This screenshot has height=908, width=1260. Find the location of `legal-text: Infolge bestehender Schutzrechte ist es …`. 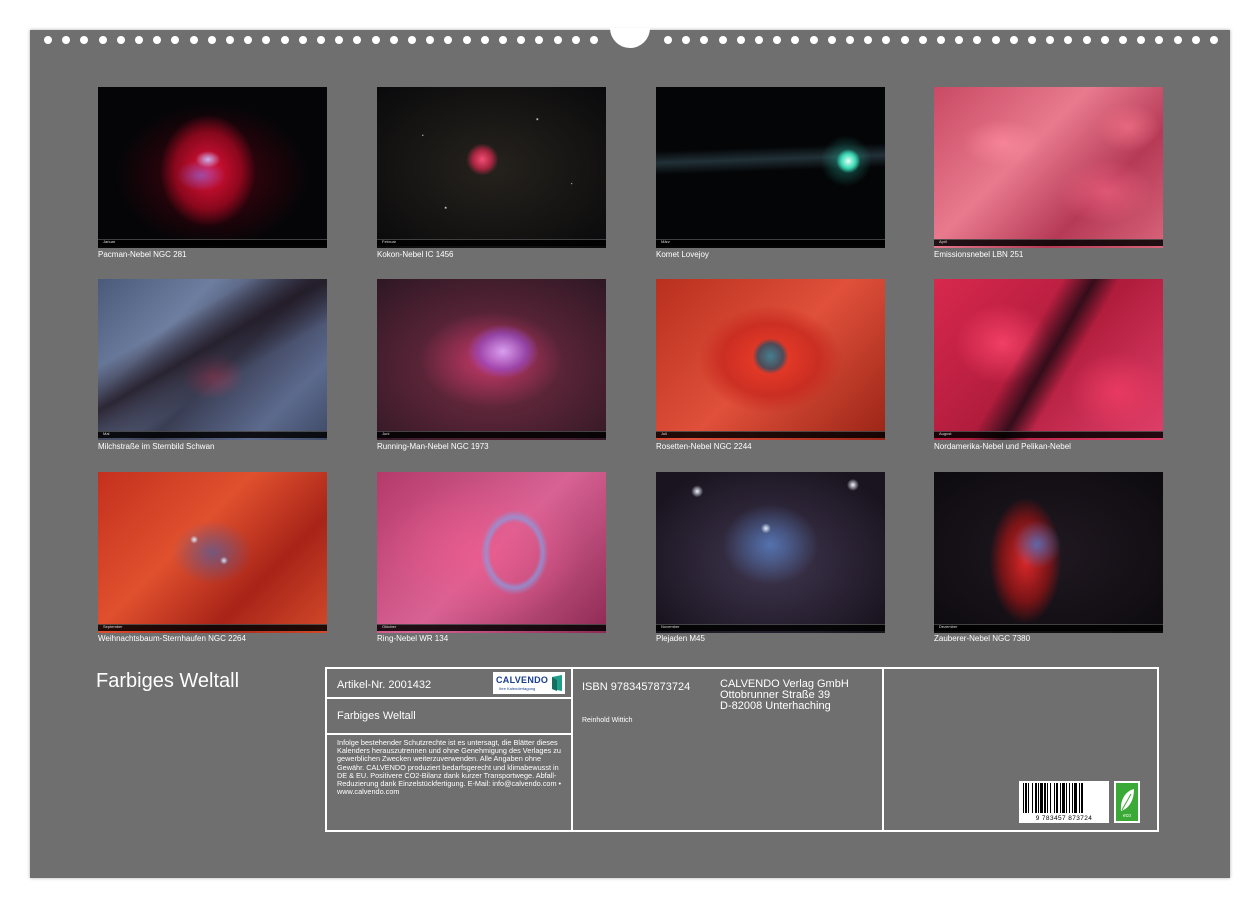

legal-text: Infolge bestehender Schutzrechte ist es … is located at coordinates (449, 767).